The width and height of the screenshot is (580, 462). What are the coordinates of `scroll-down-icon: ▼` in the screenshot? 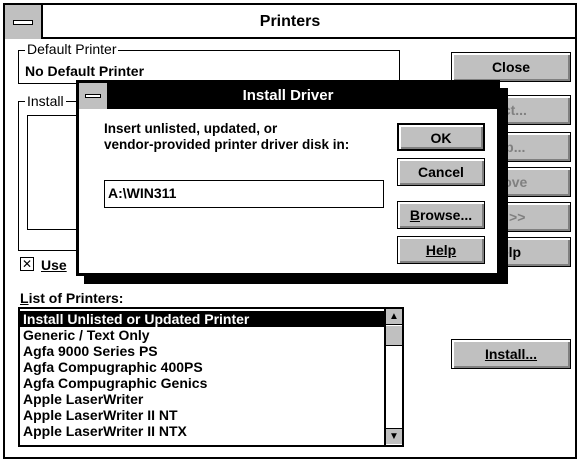 It's located at (394, 436).